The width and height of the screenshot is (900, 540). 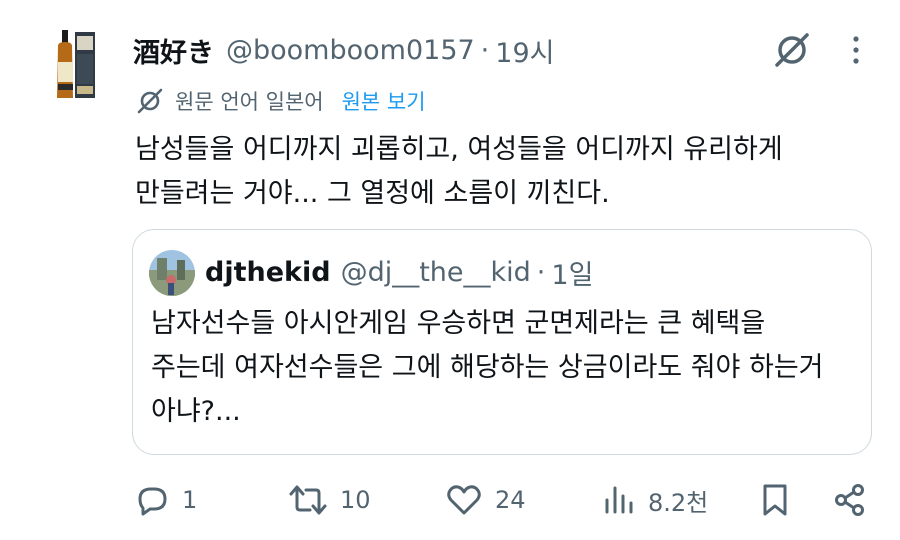 I want to click on bookmark-button, so click(x=775, y=500).